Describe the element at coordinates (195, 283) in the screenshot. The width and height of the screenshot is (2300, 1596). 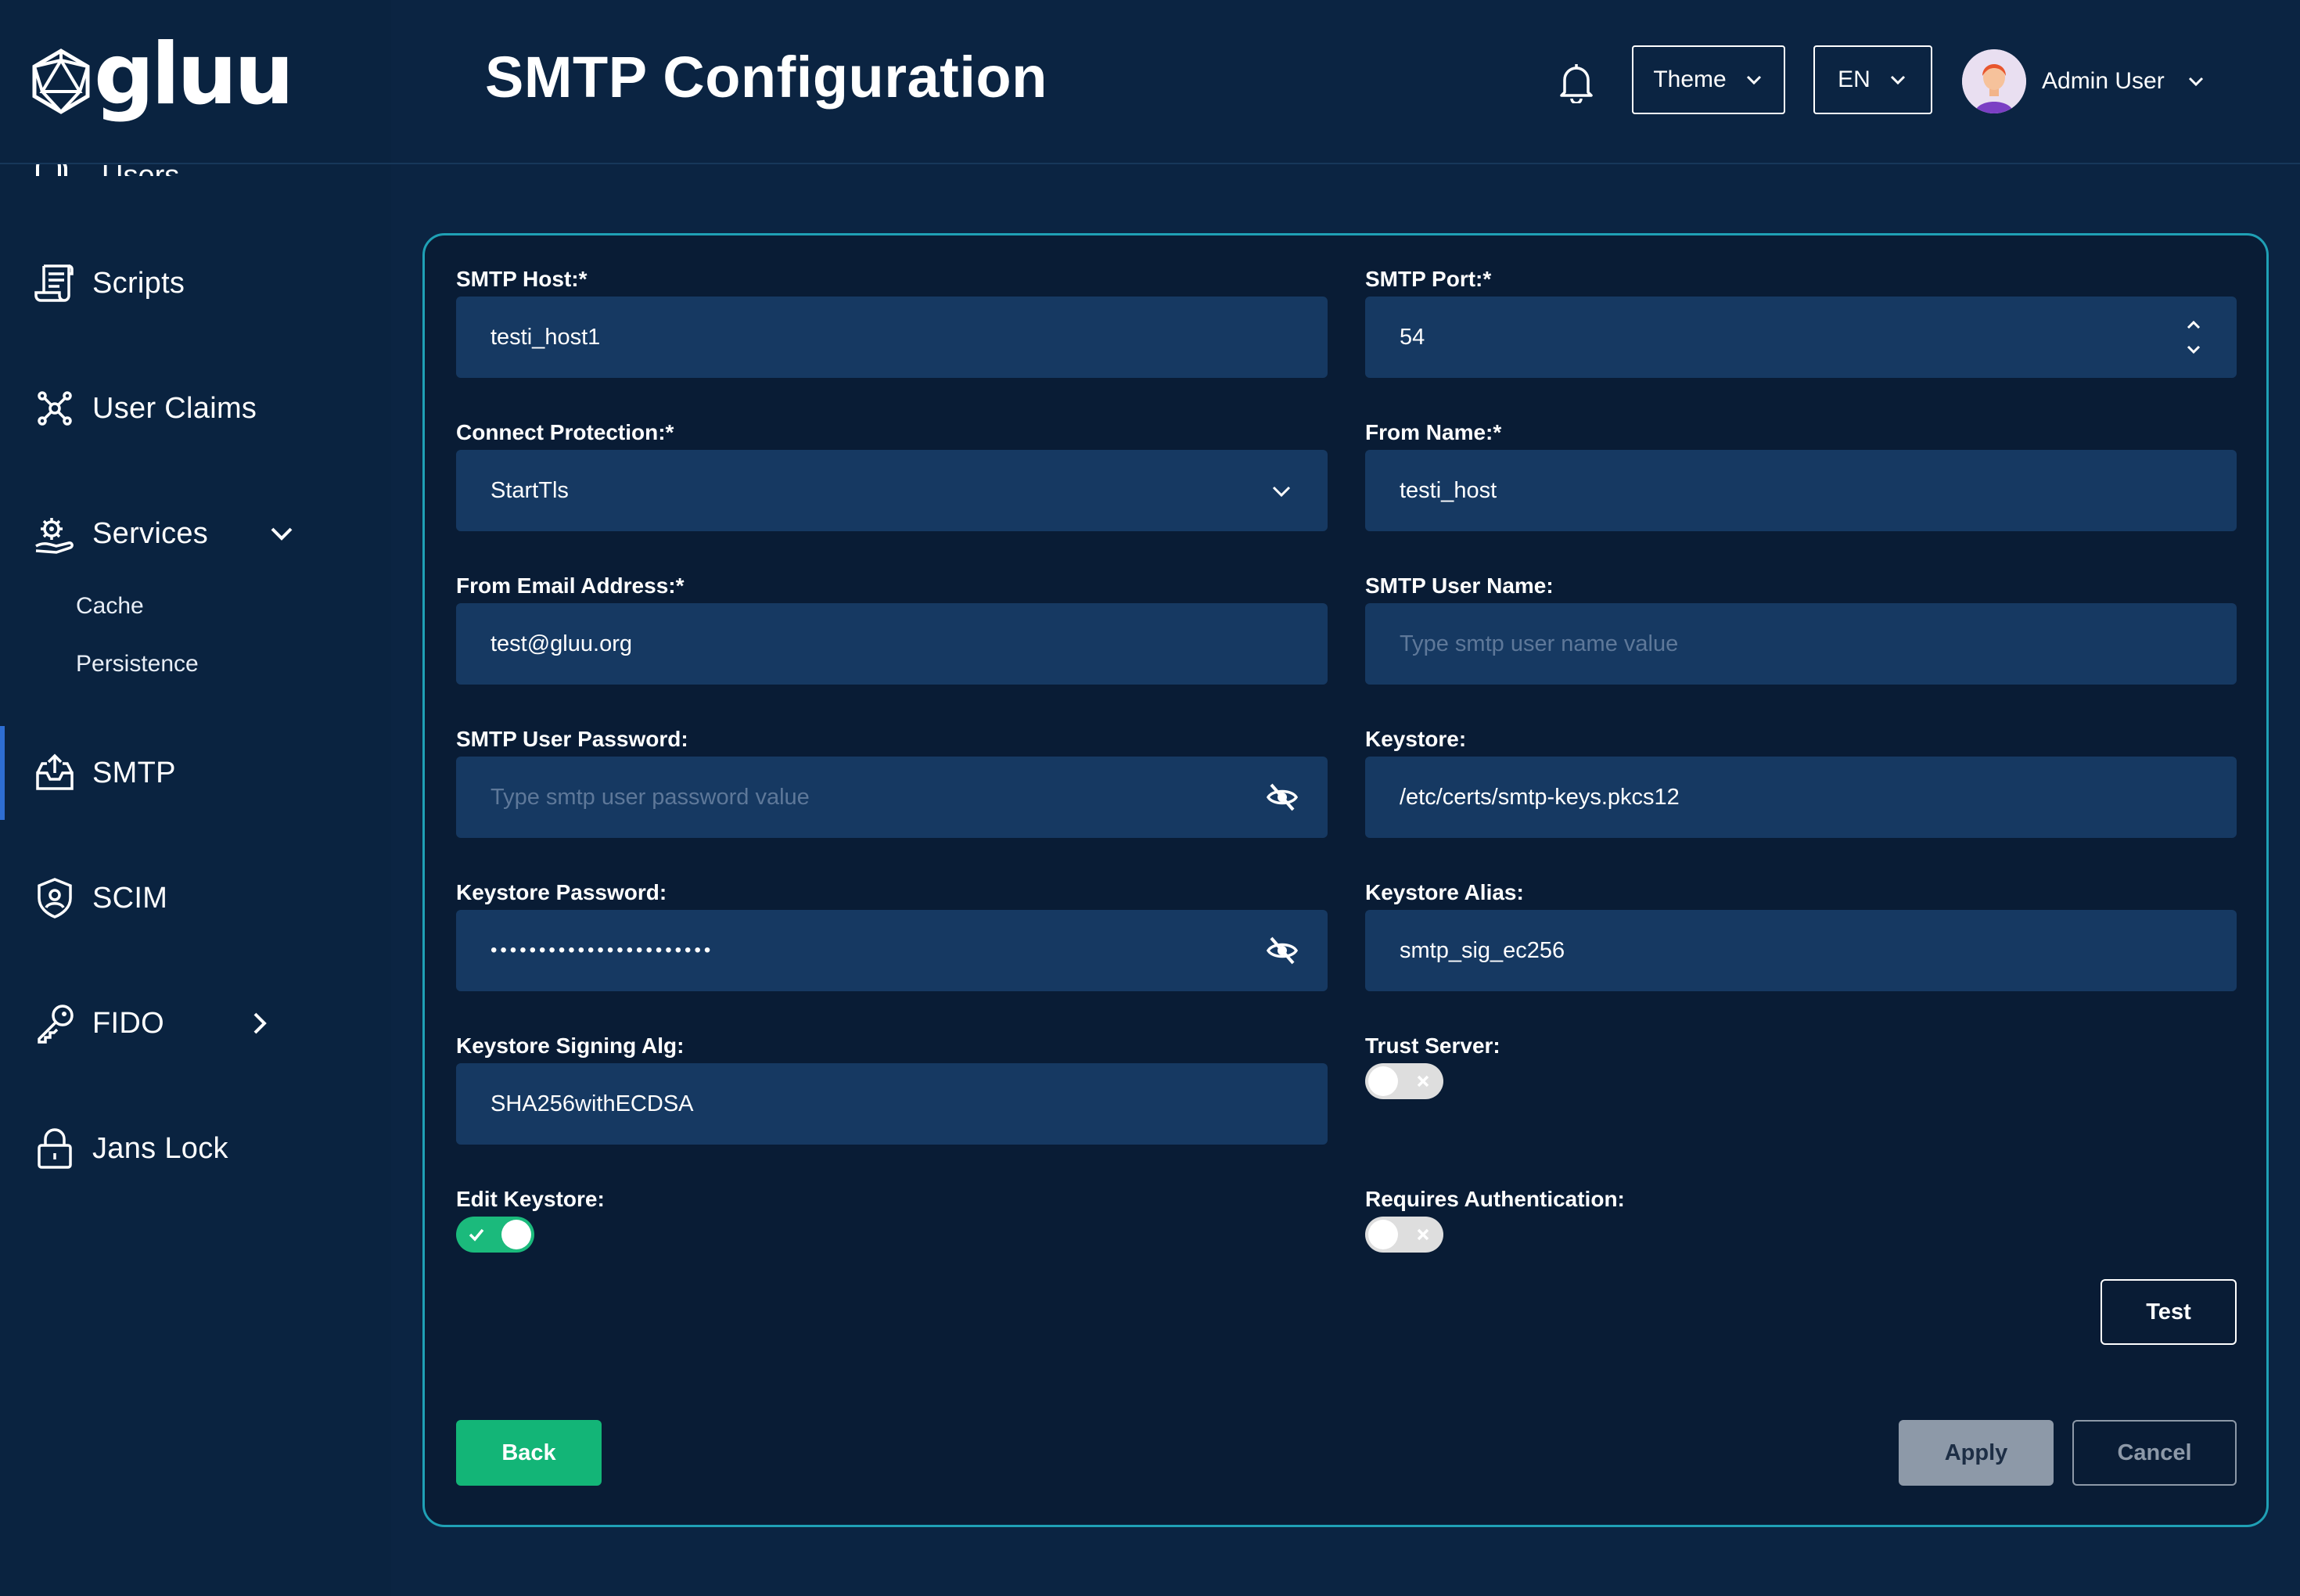
I see `sidebar-item-scripts: Scripts` at that location.